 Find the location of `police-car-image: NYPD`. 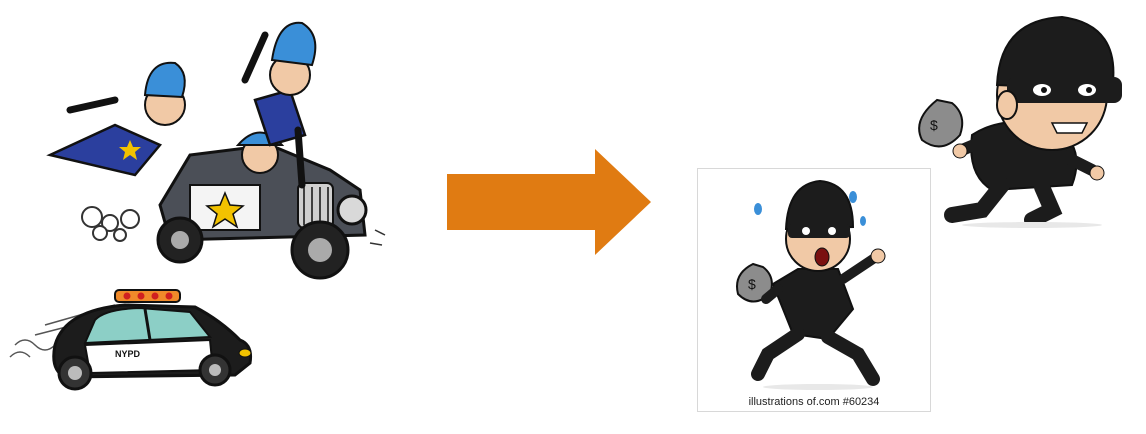

police-car-image: NYPD is located at coordinates (137, 342).